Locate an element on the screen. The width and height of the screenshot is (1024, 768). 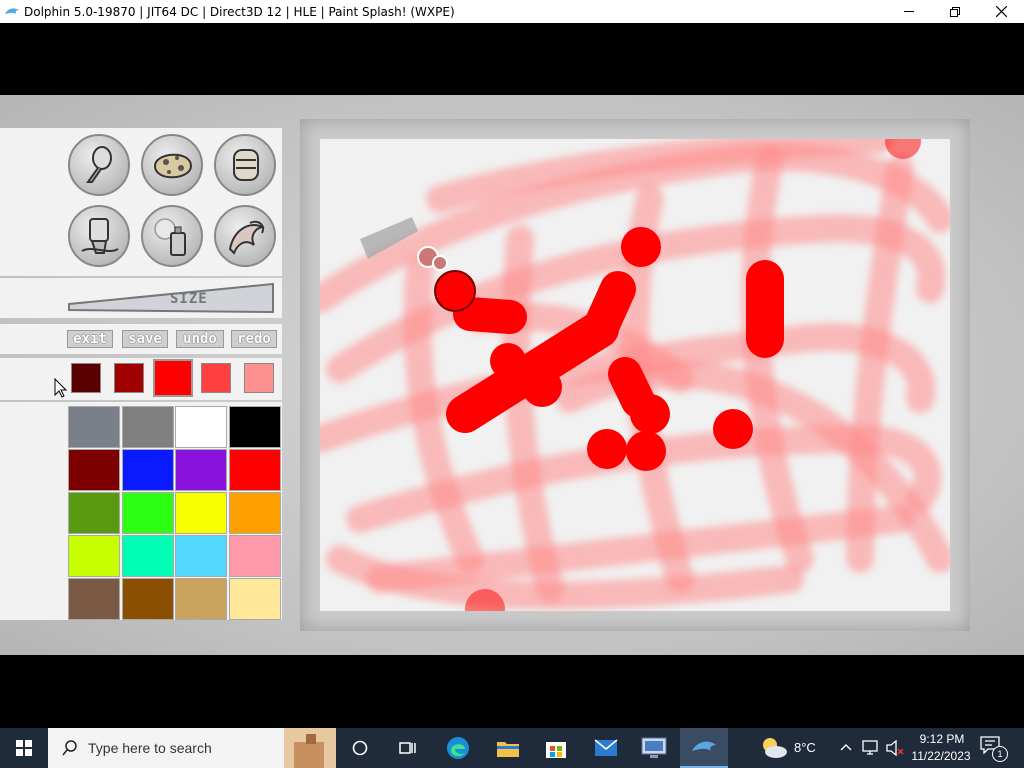
weather-cloudy-moon-icon is located at coordinates (775, 748).